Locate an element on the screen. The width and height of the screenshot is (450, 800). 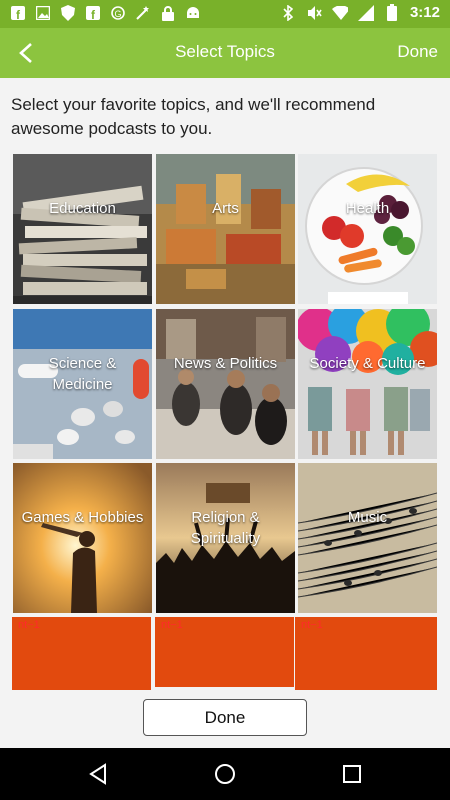
topic-education: Education is located at coordinates (82, 229).